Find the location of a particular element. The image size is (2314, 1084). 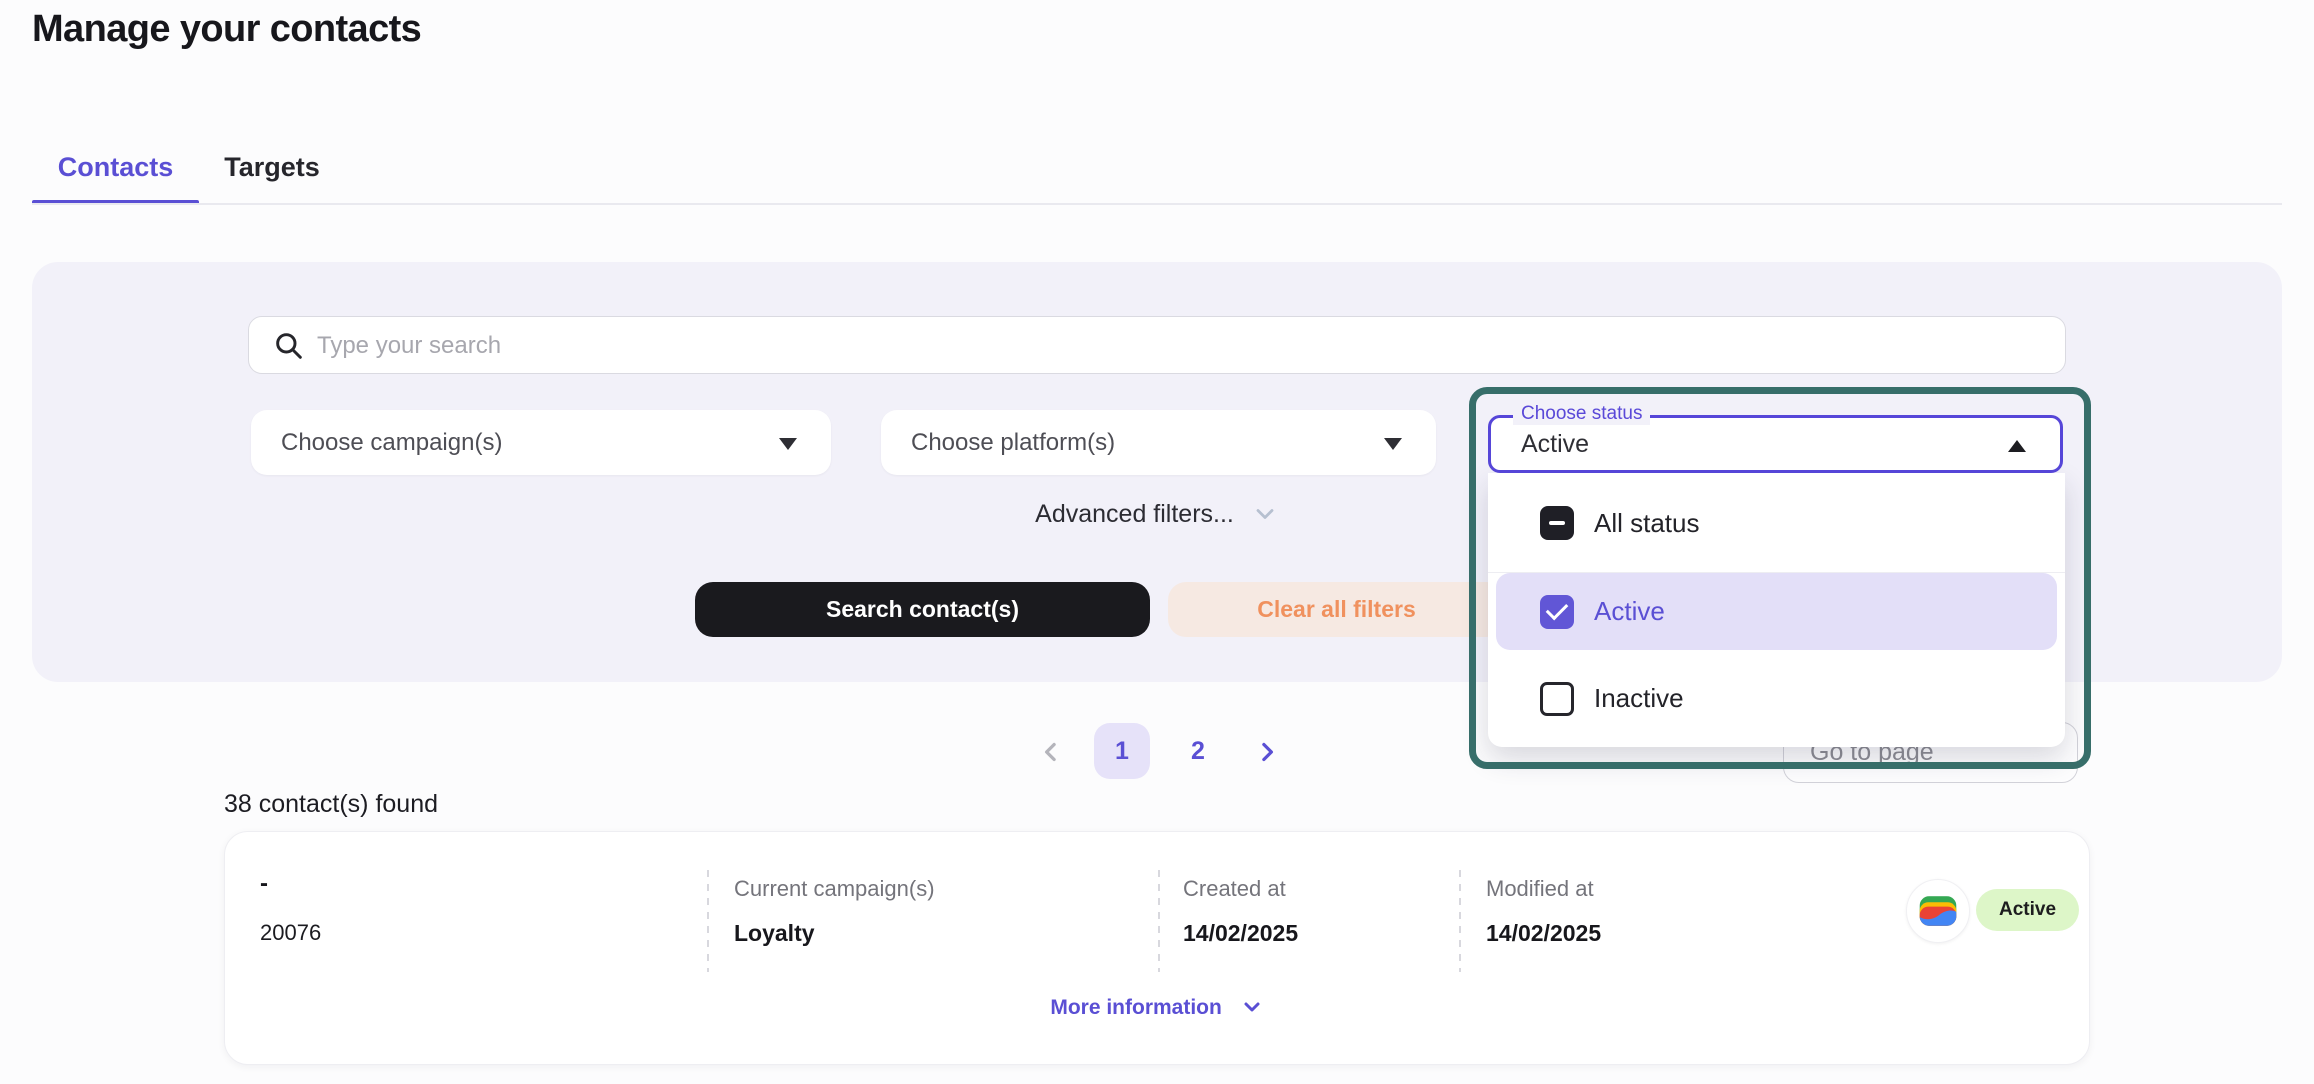

status-option-label: All status is located at coordinates (1647, 522).